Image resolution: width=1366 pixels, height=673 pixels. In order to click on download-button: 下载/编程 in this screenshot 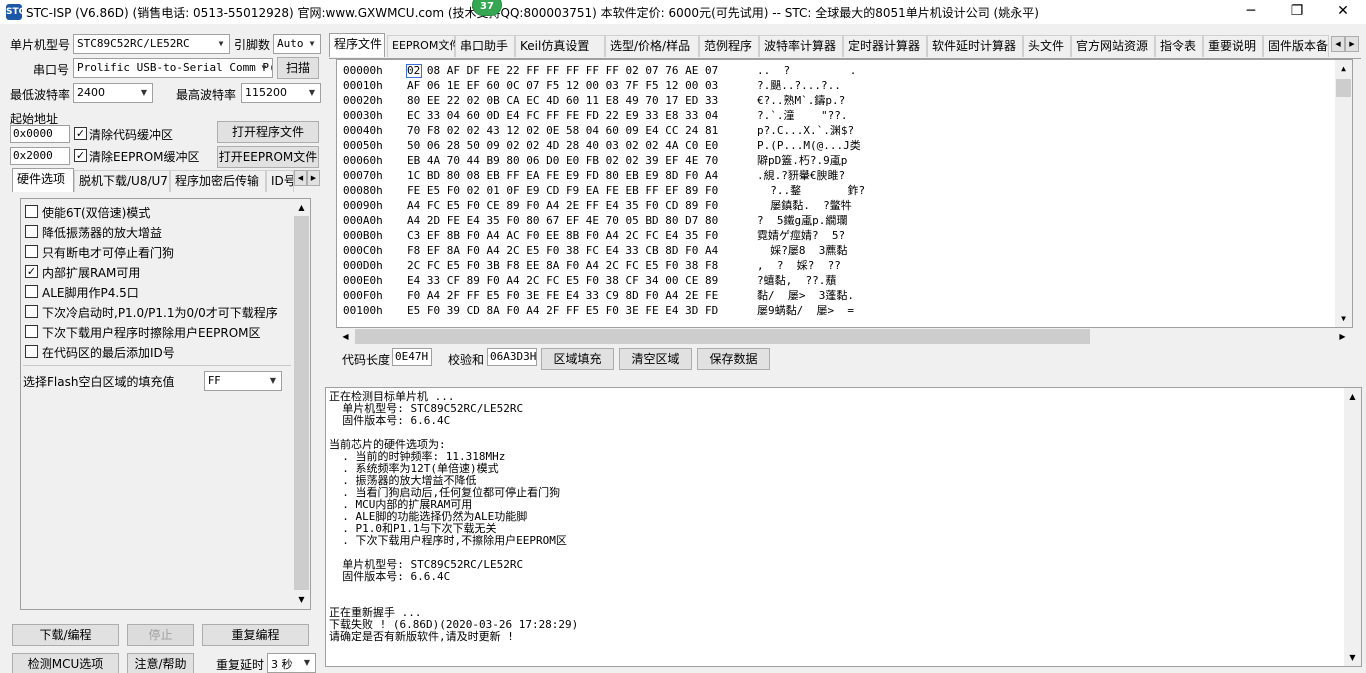, I will do `click(65, 635)`.